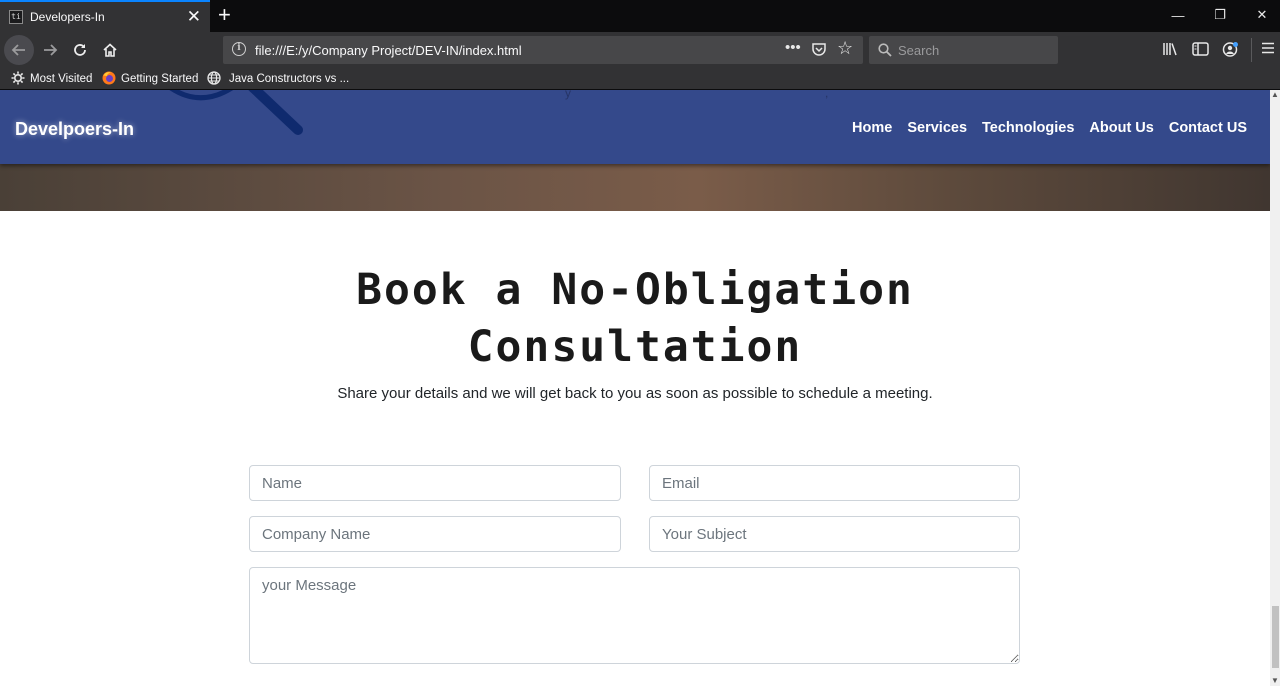  What do you see at coordinates (834, 483) in the screenshot?
I see `email-field` at bounding box center [834, 483].